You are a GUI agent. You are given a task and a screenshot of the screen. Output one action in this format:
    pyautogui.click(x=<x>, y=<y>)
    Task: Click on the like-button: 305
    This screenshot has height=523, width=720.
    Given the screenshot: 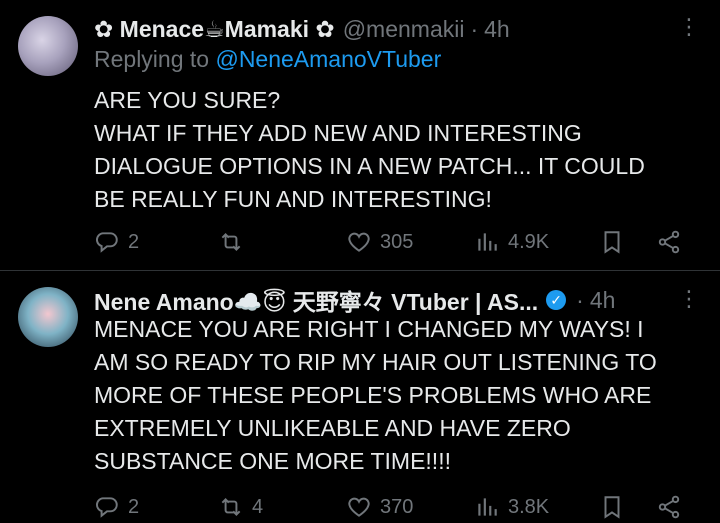 What is the action you would take?
    pyautogui.click(x=379, y=242)
    